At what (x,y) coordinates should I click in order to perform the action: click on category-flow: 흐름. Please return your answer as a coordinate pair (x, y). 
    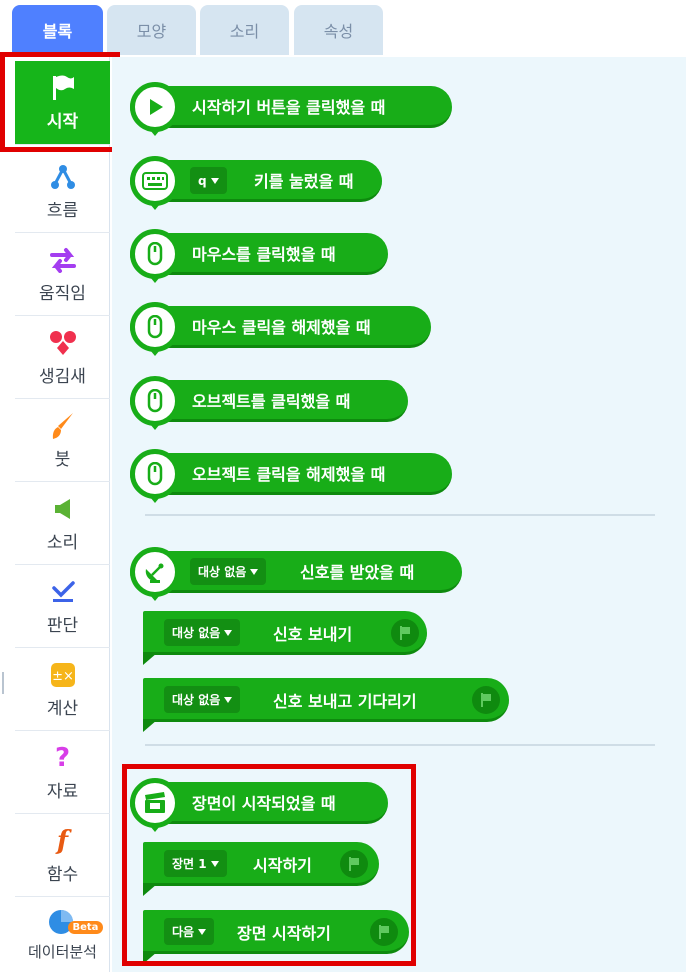
    Looking at the image, I should click on (62, 191).